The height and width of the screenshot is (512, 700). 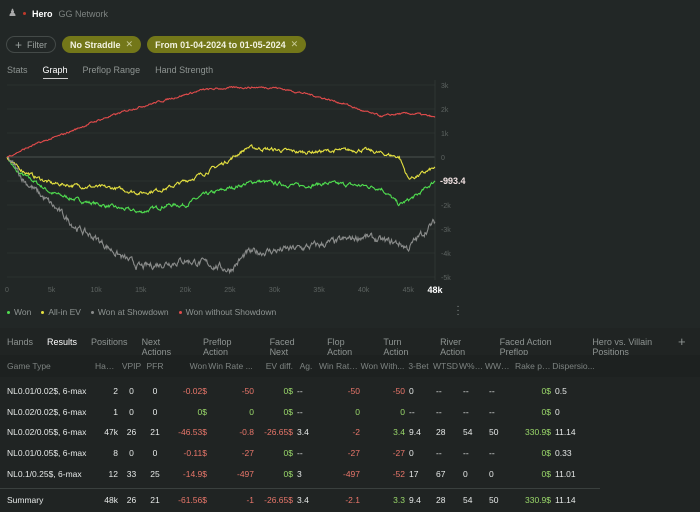 I want to click on x-tick-label: 30k, so click(x=274, y=290).